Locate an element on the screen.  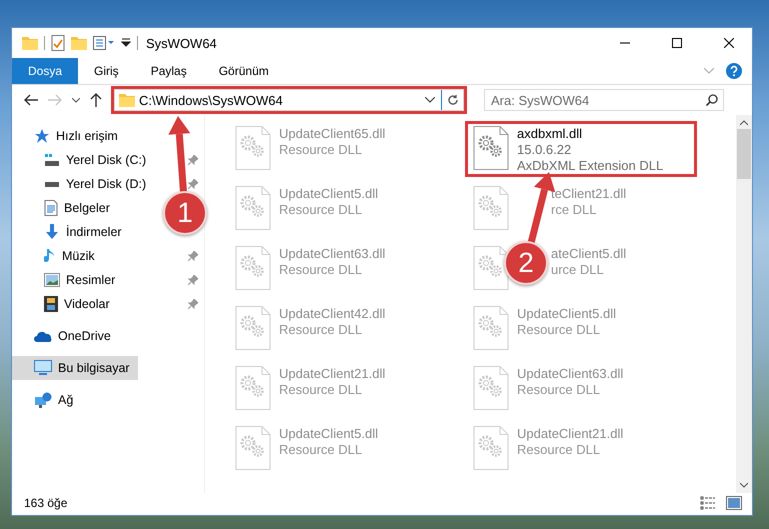
file-detail: 15.0.6.22 is located at coordinates (544, 150).